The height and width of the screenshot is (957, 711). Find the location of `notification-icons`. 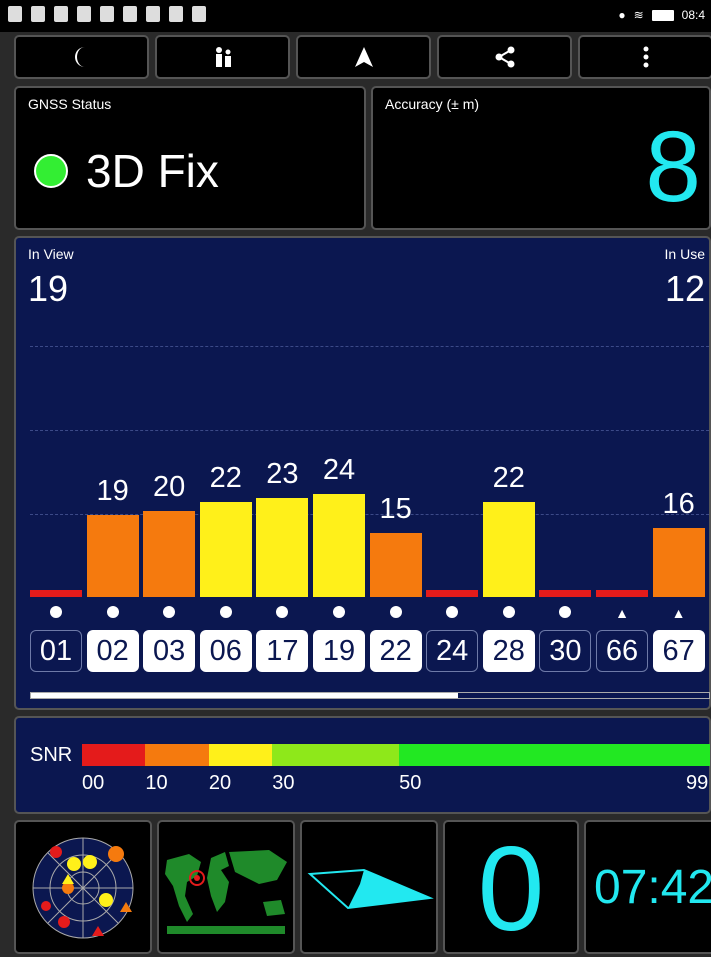

notification-icons is located at coordinates (107, 14).